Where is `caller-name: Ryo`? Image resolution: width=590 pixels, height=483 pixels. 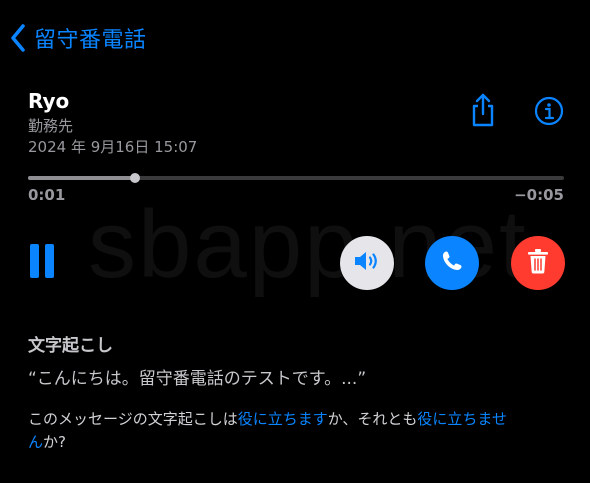
caller-name: Ryo is located at coordinates (49, 101).